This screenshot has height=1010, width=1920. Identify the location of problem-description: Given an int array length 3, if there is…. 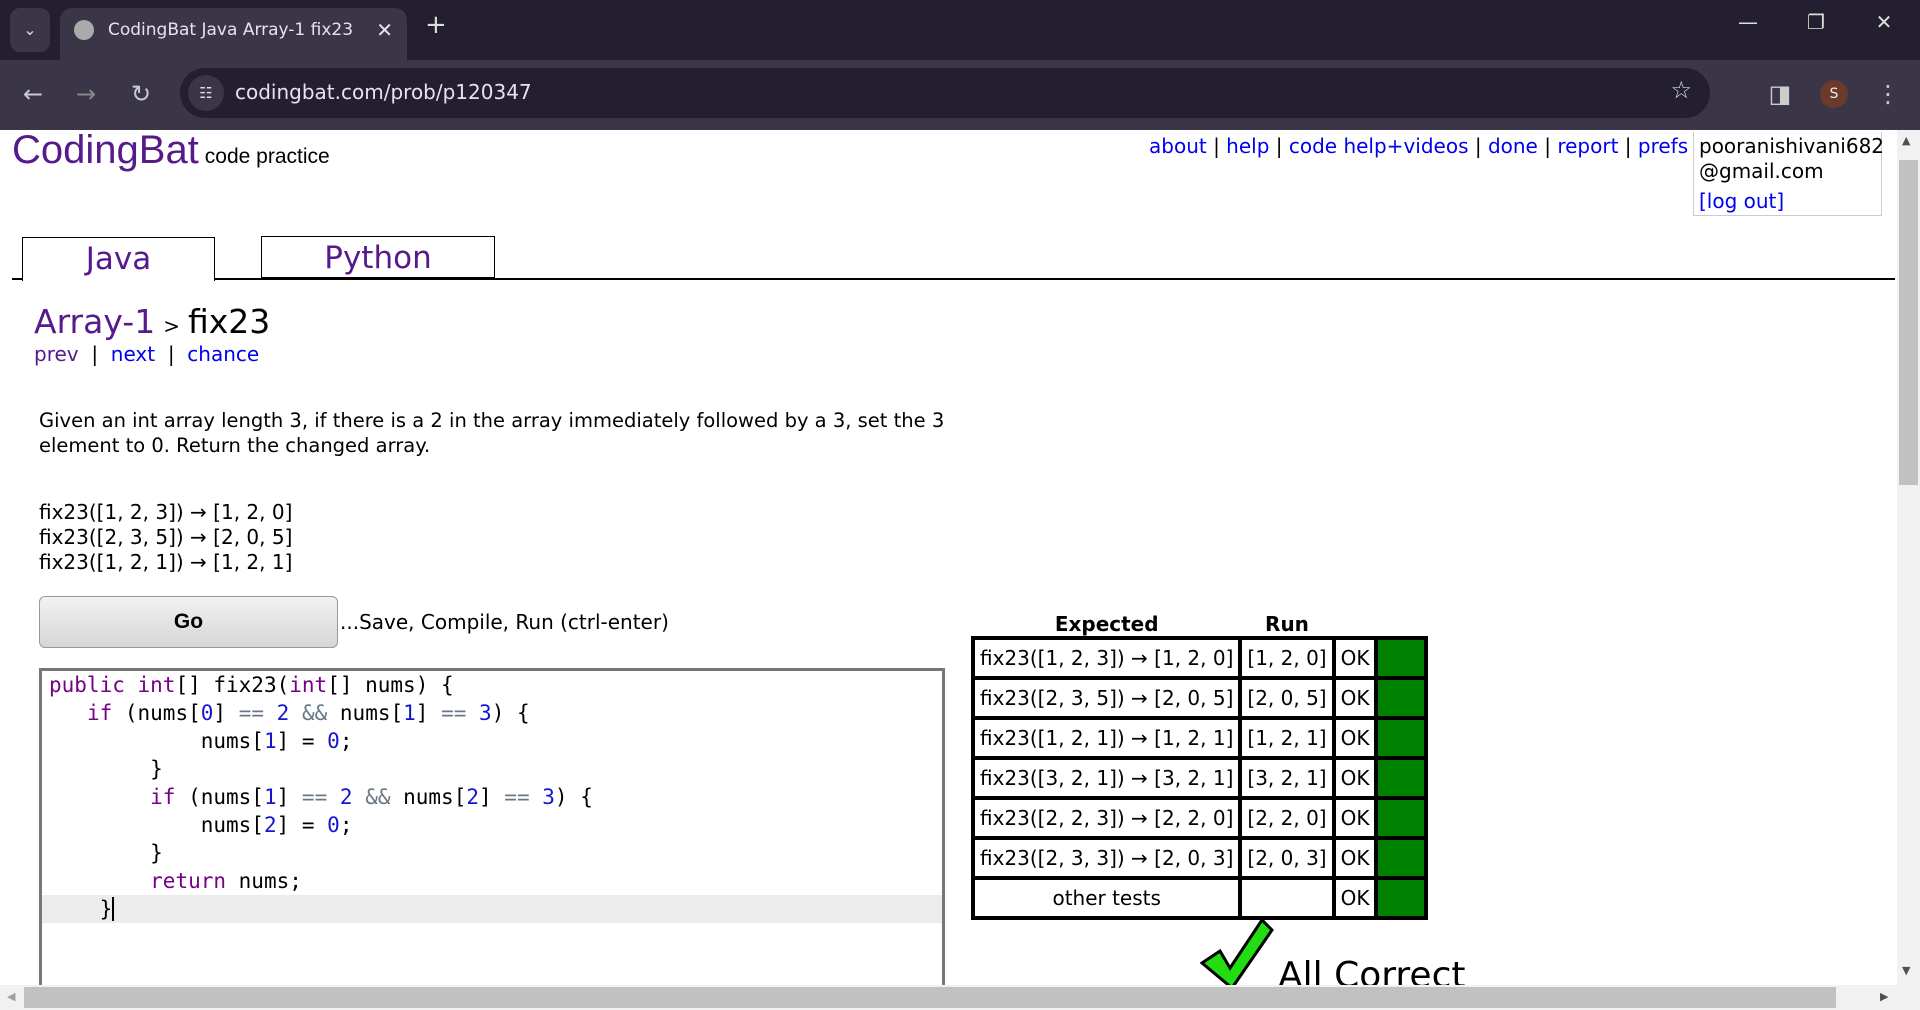
(492, 433).